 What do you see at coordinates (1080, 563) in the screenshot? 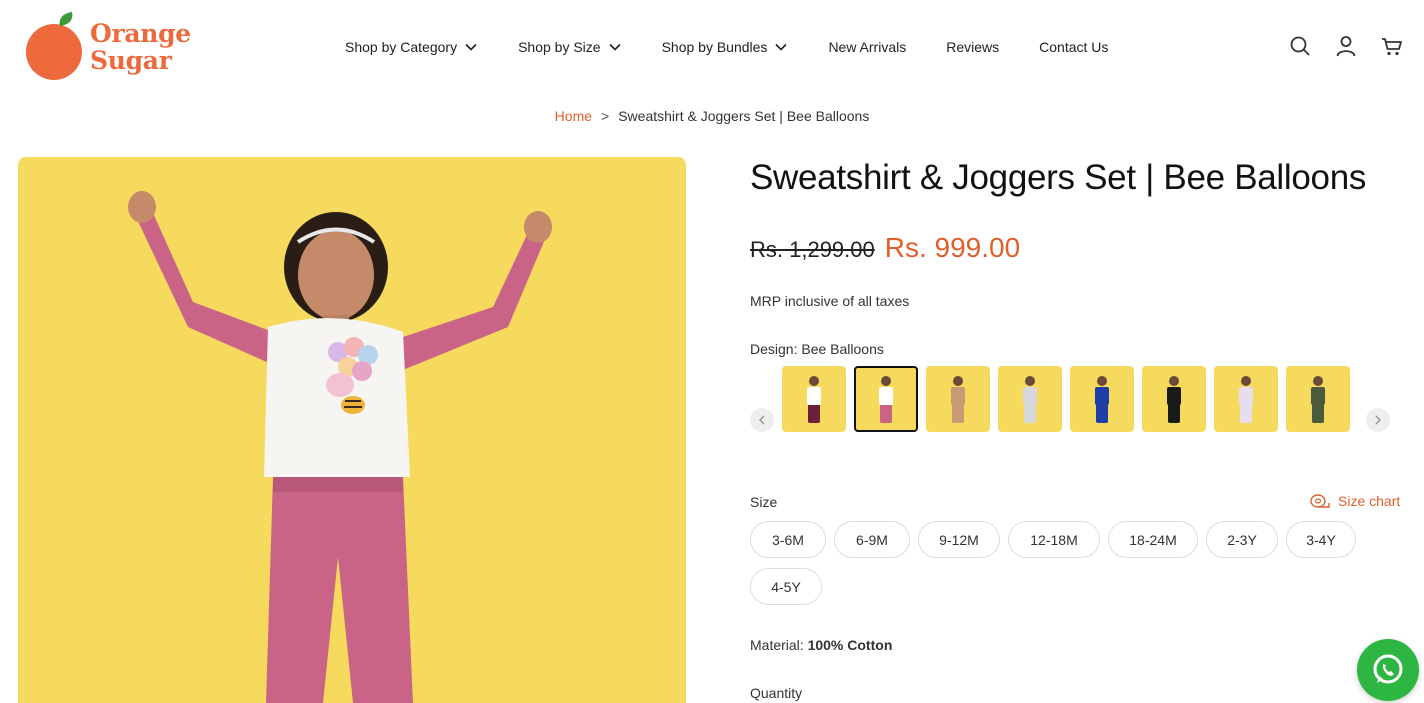
I see `size-options: 3-6M 6-9M 9-12M 12-18M 18-24M 2-3Y 3-4Y 4-5Y` at bounding box center [1080, 563].